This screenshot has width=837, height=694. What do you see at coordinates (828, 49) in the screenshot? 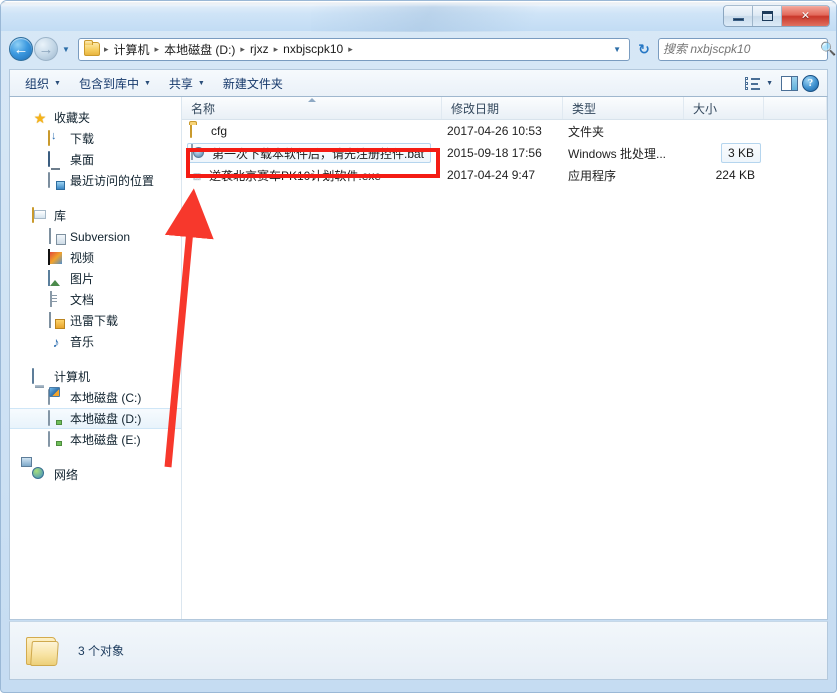
I see `search-icon: 🔍` at bounding box center [828, 49].